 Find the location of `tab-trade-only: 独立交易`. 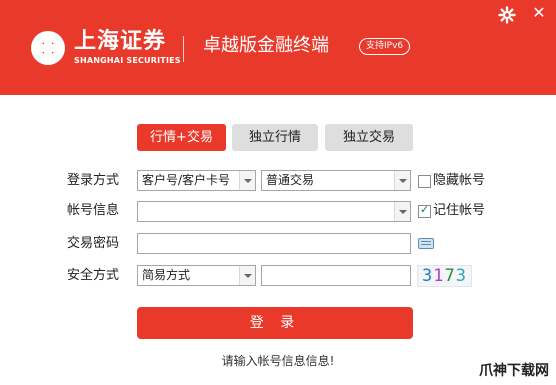

tab-trade-only: 独立交易 is located at coordinates (369, 137).